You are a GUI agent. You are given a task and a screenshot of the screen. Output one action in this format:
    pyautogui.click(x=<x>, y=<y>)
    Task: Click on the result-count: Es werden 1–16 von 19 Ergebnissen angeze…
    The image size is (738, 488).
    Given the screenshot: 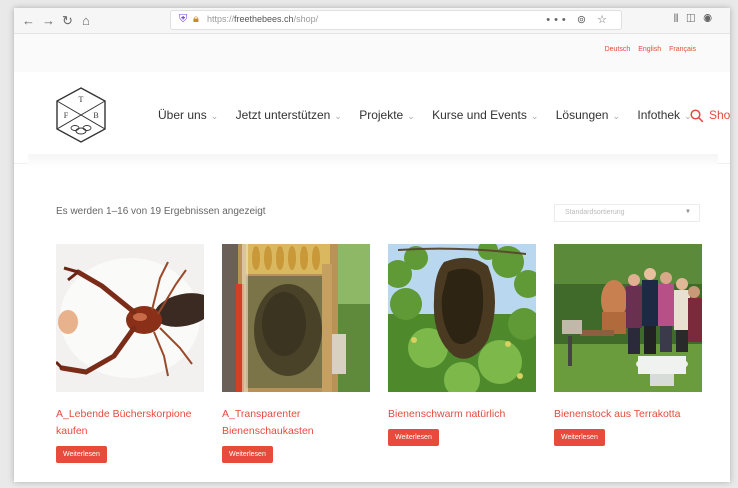 What is the action you would take?
    pyautogui.click(x=161, y=211)
    